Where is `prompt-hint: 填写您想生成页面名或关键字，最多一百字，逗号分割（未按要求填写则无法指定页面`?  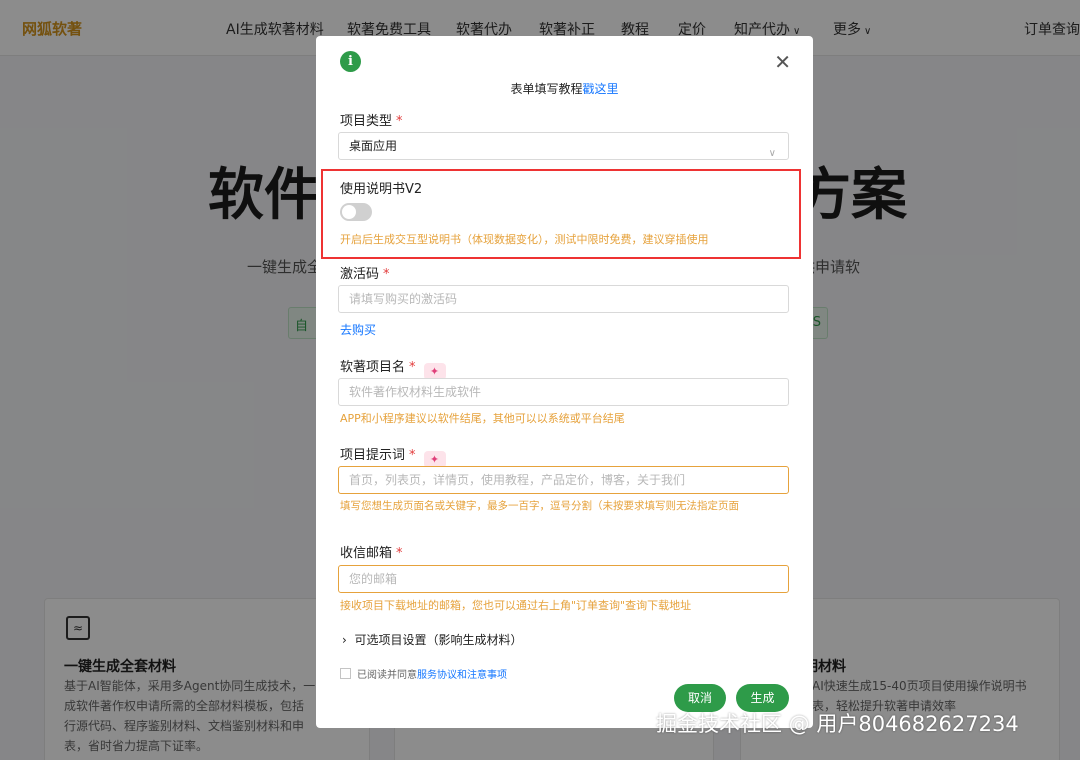 prompt-hint: 填写您想生成页面名或关键字，最多一百字，逗号分割（未按要求填写则无法指定页面 is located at coordinates (539, 506).